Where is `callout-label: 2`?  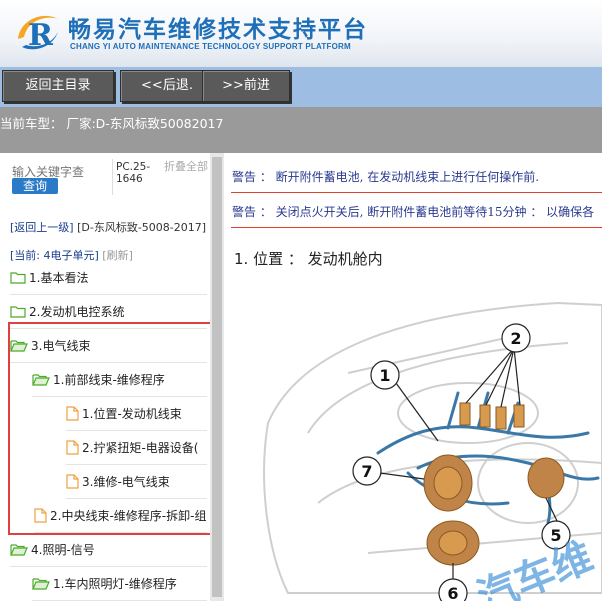 callout-label: 2 is located at coordinates (515, 338).